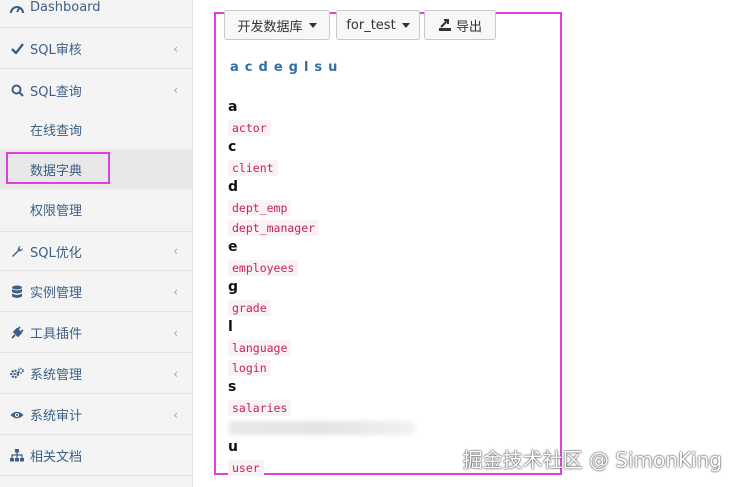 This screenshot has height=487, width=738. Describe the element at coordinates (56, 131) in the screenshot. I see `sub-label: 在线查询` at that location.